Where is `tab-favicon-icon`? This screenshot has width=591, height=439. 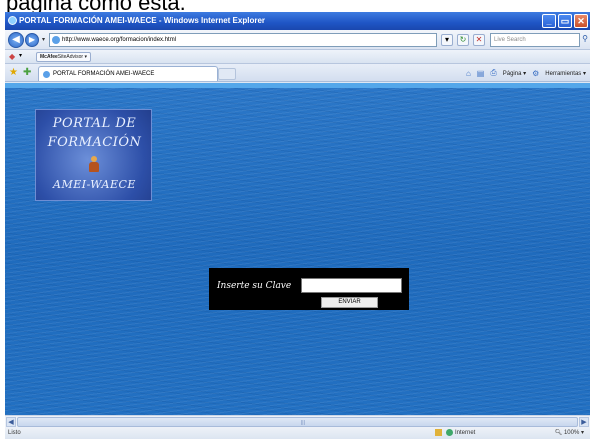
tab-favicon-icon is located at coordinates (46, 74).